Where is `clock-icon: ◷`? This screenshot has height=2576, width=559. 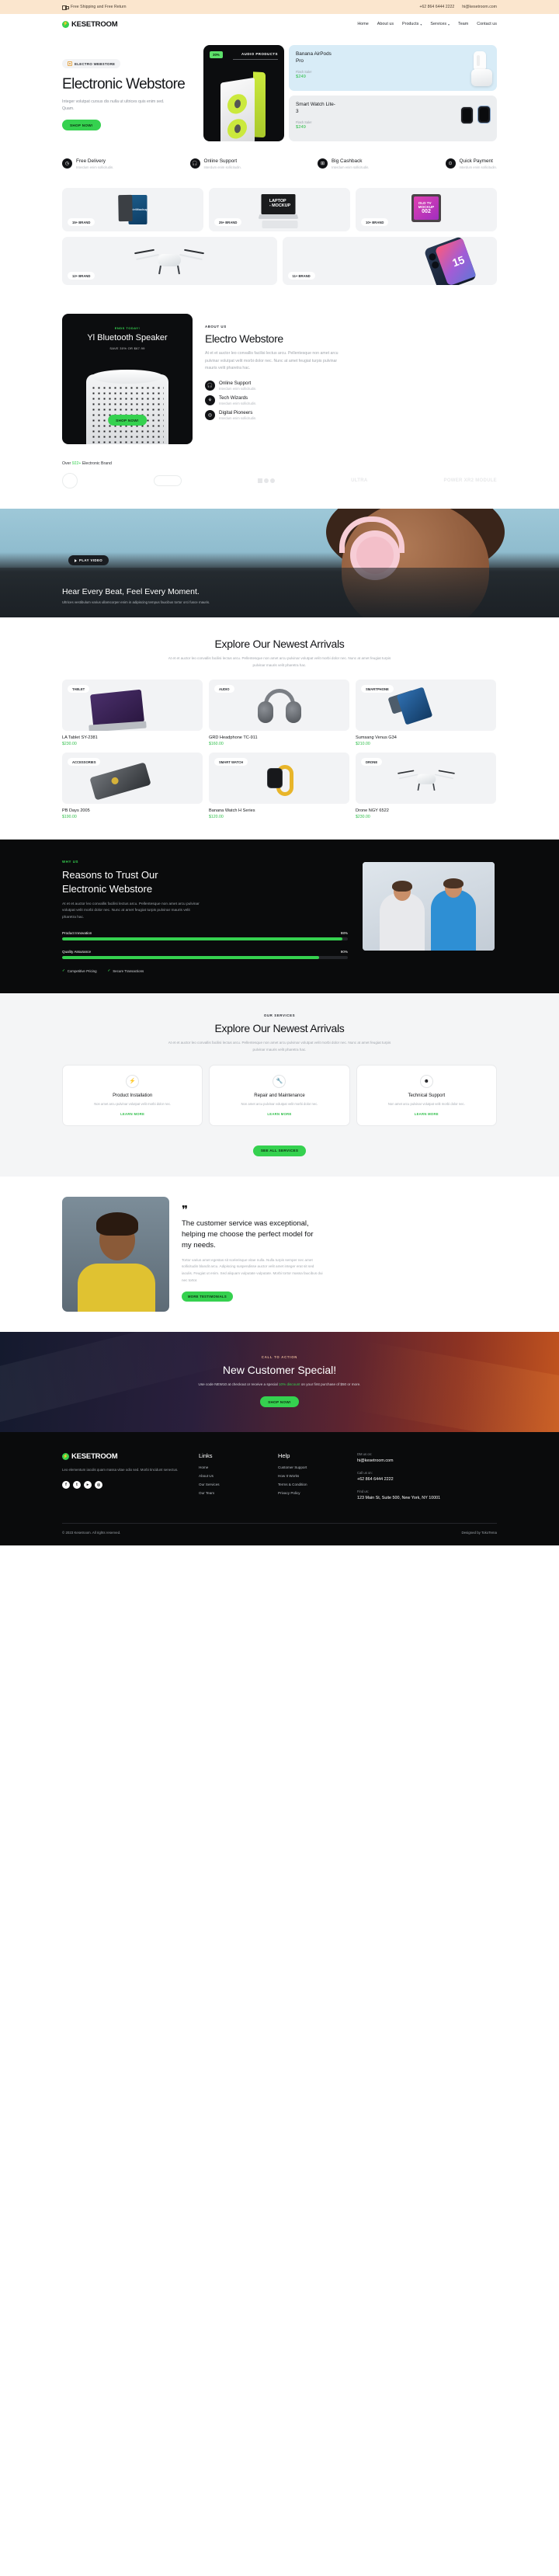 clock-icon: ◷ is located at coordinates (67, 163).